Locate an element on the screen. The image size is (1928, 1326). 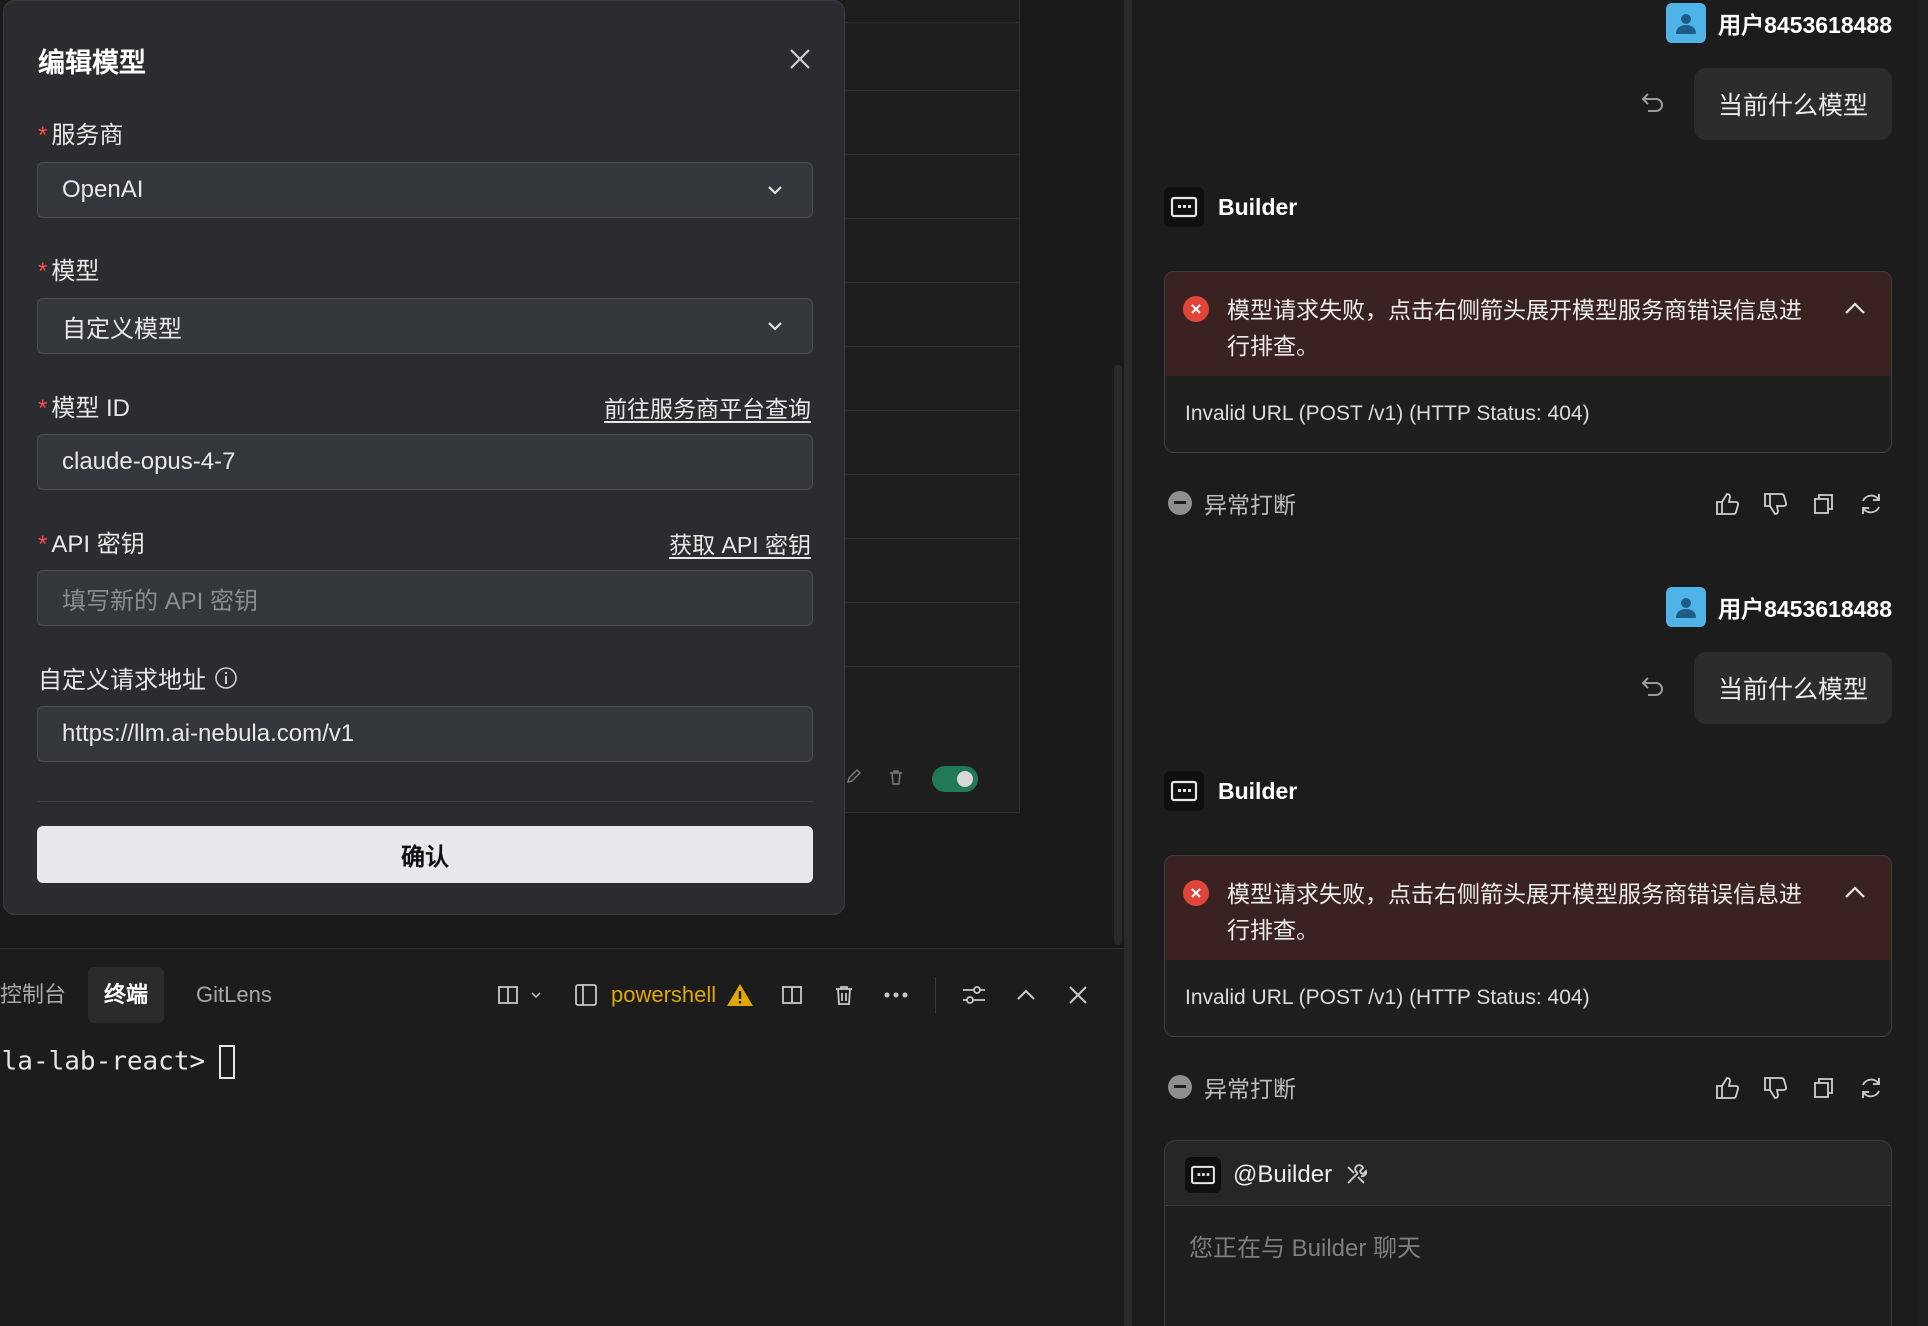
provider-value: OpenAI is located at coordinates (103, 189).